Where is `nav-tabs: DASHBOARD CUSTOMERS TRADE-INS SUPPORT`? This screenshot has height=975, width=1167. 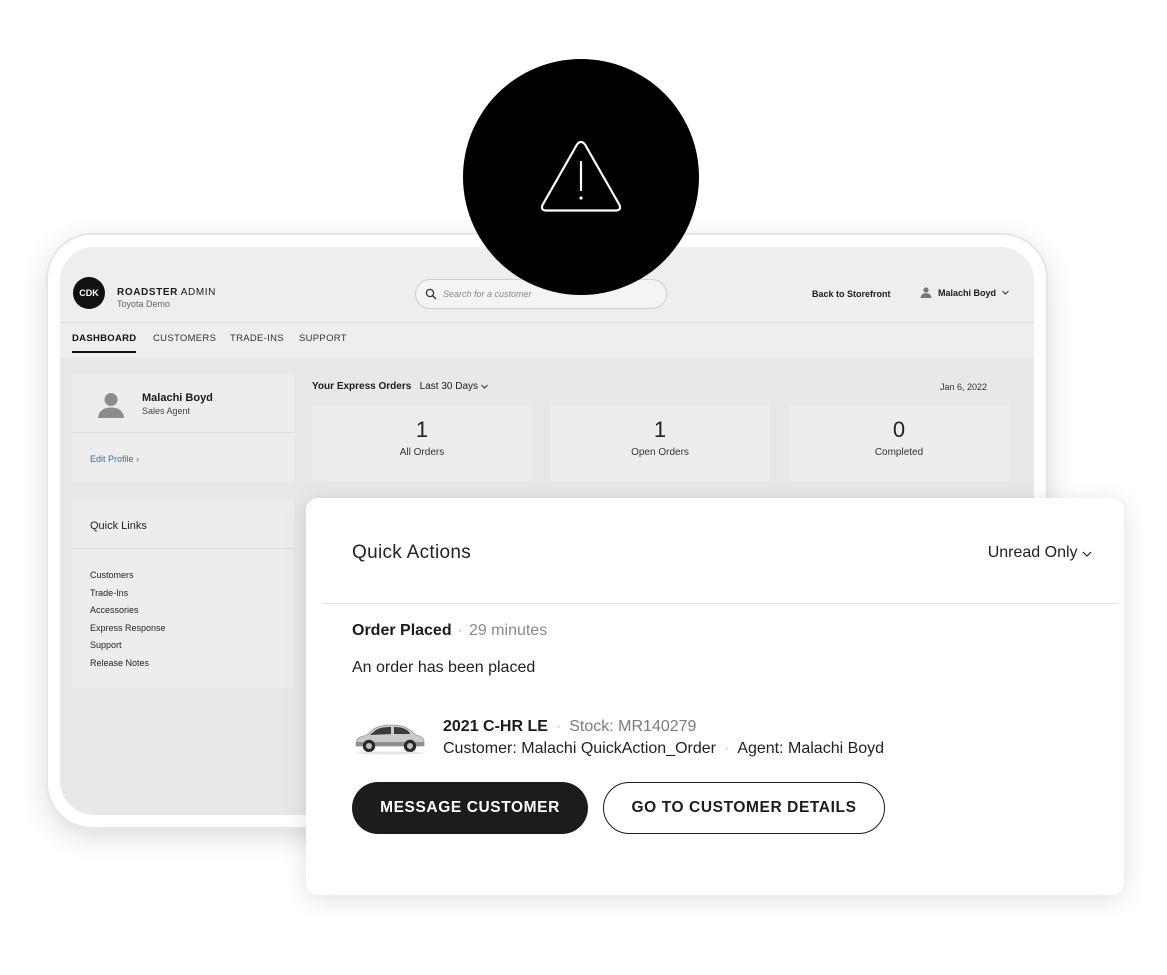 nav-tabs: DASHBOARD CUSTOMERS TRADE-INS SUPPORT is located at coordinates (547, 340).